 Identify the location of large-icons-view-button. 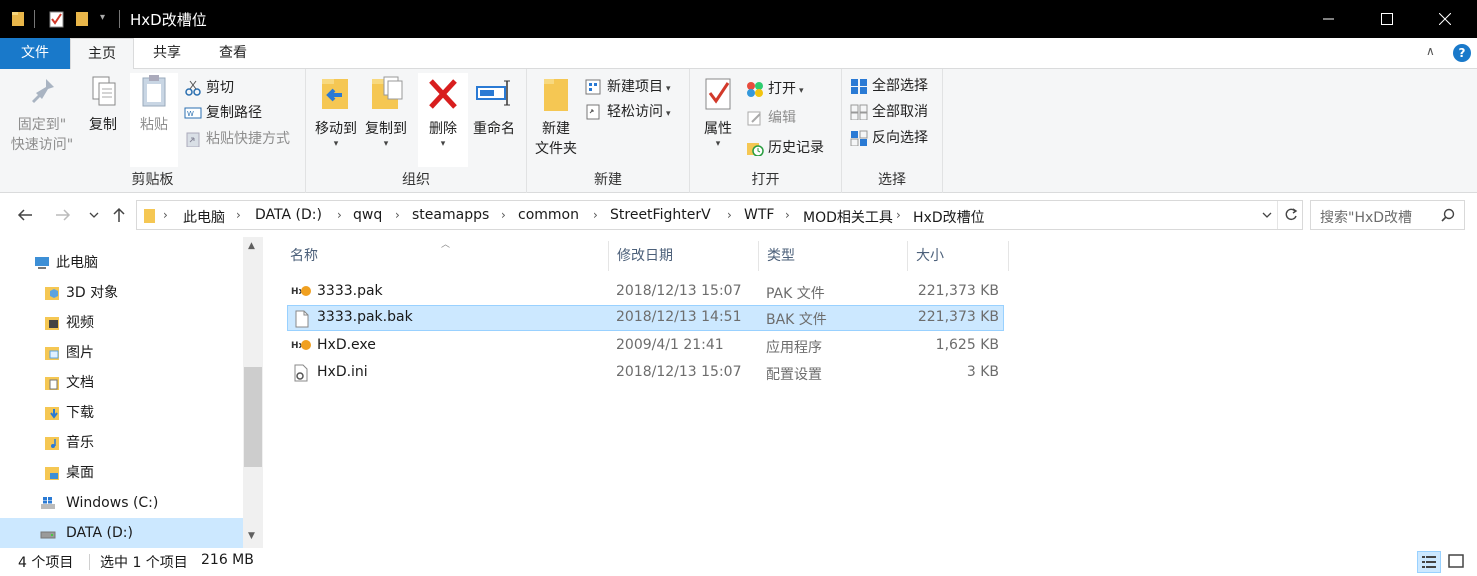
(1457, 562).